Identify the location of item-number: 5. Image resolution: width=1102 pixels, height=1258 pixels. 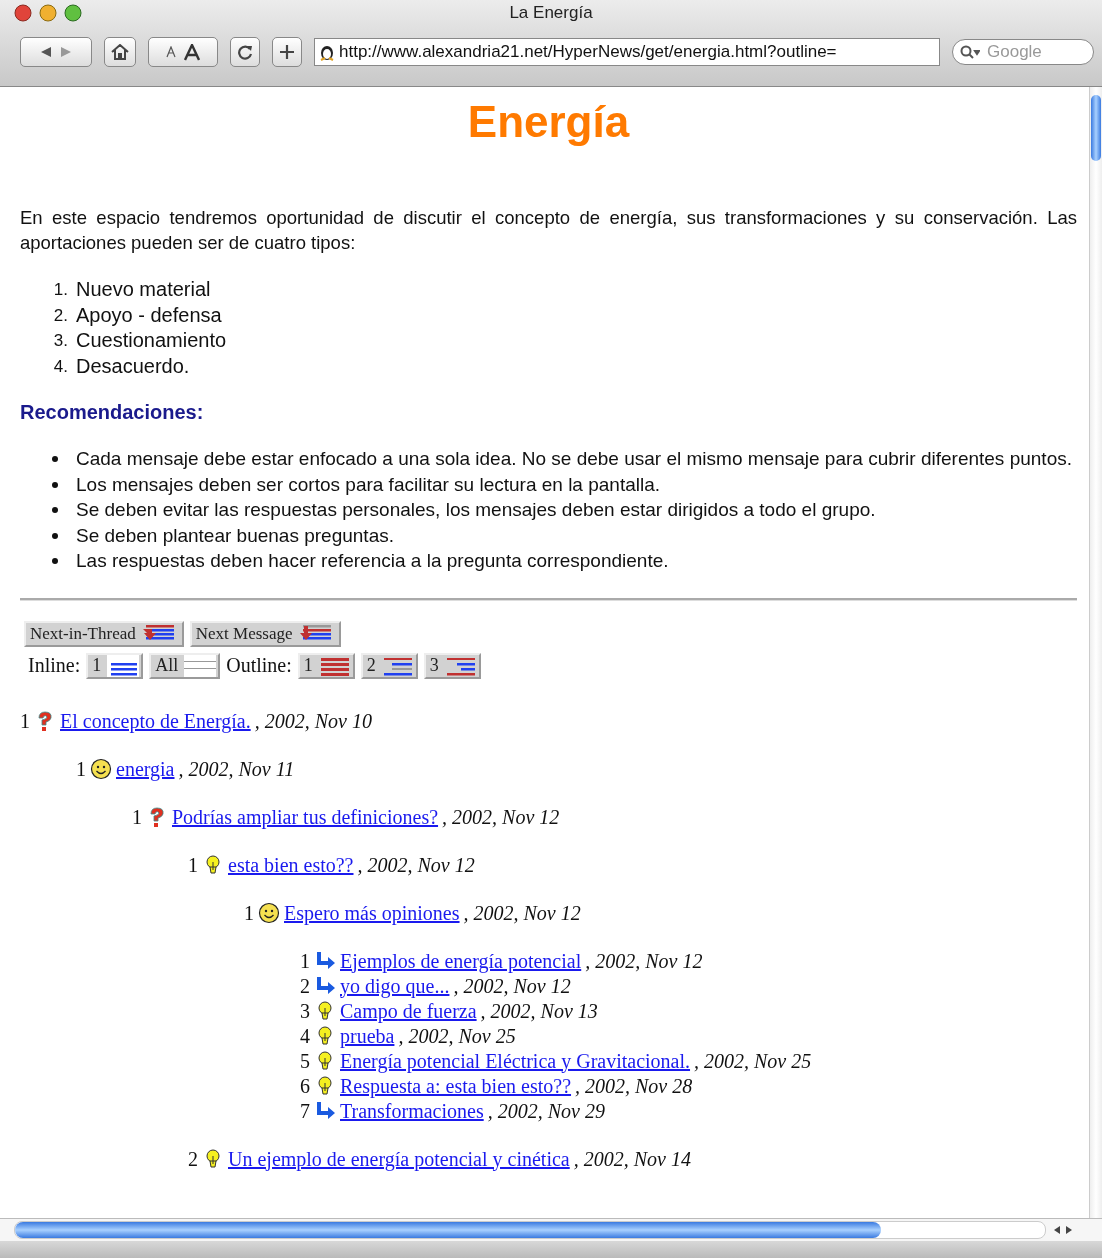
(305, 1061).